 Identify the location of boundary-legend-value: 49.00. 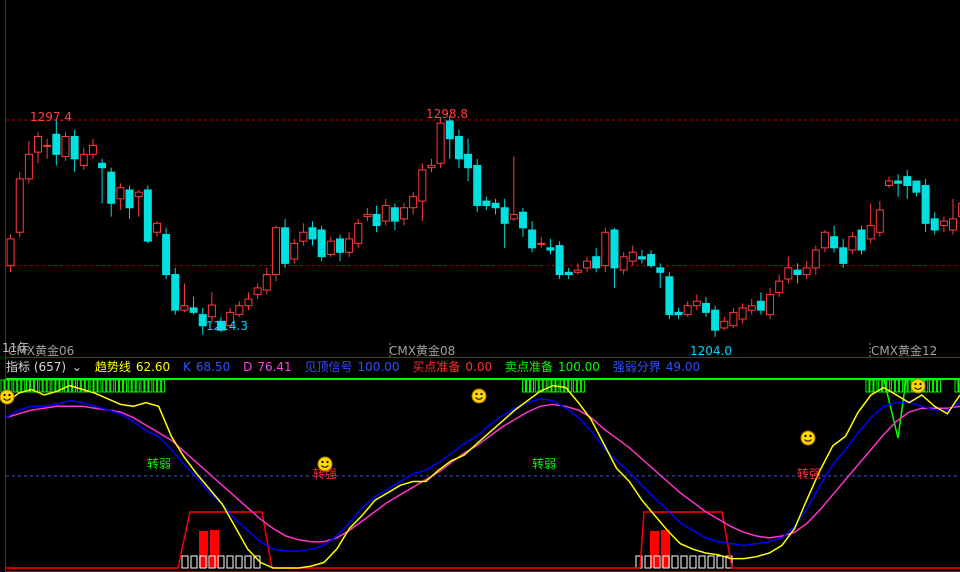
(683, 367).